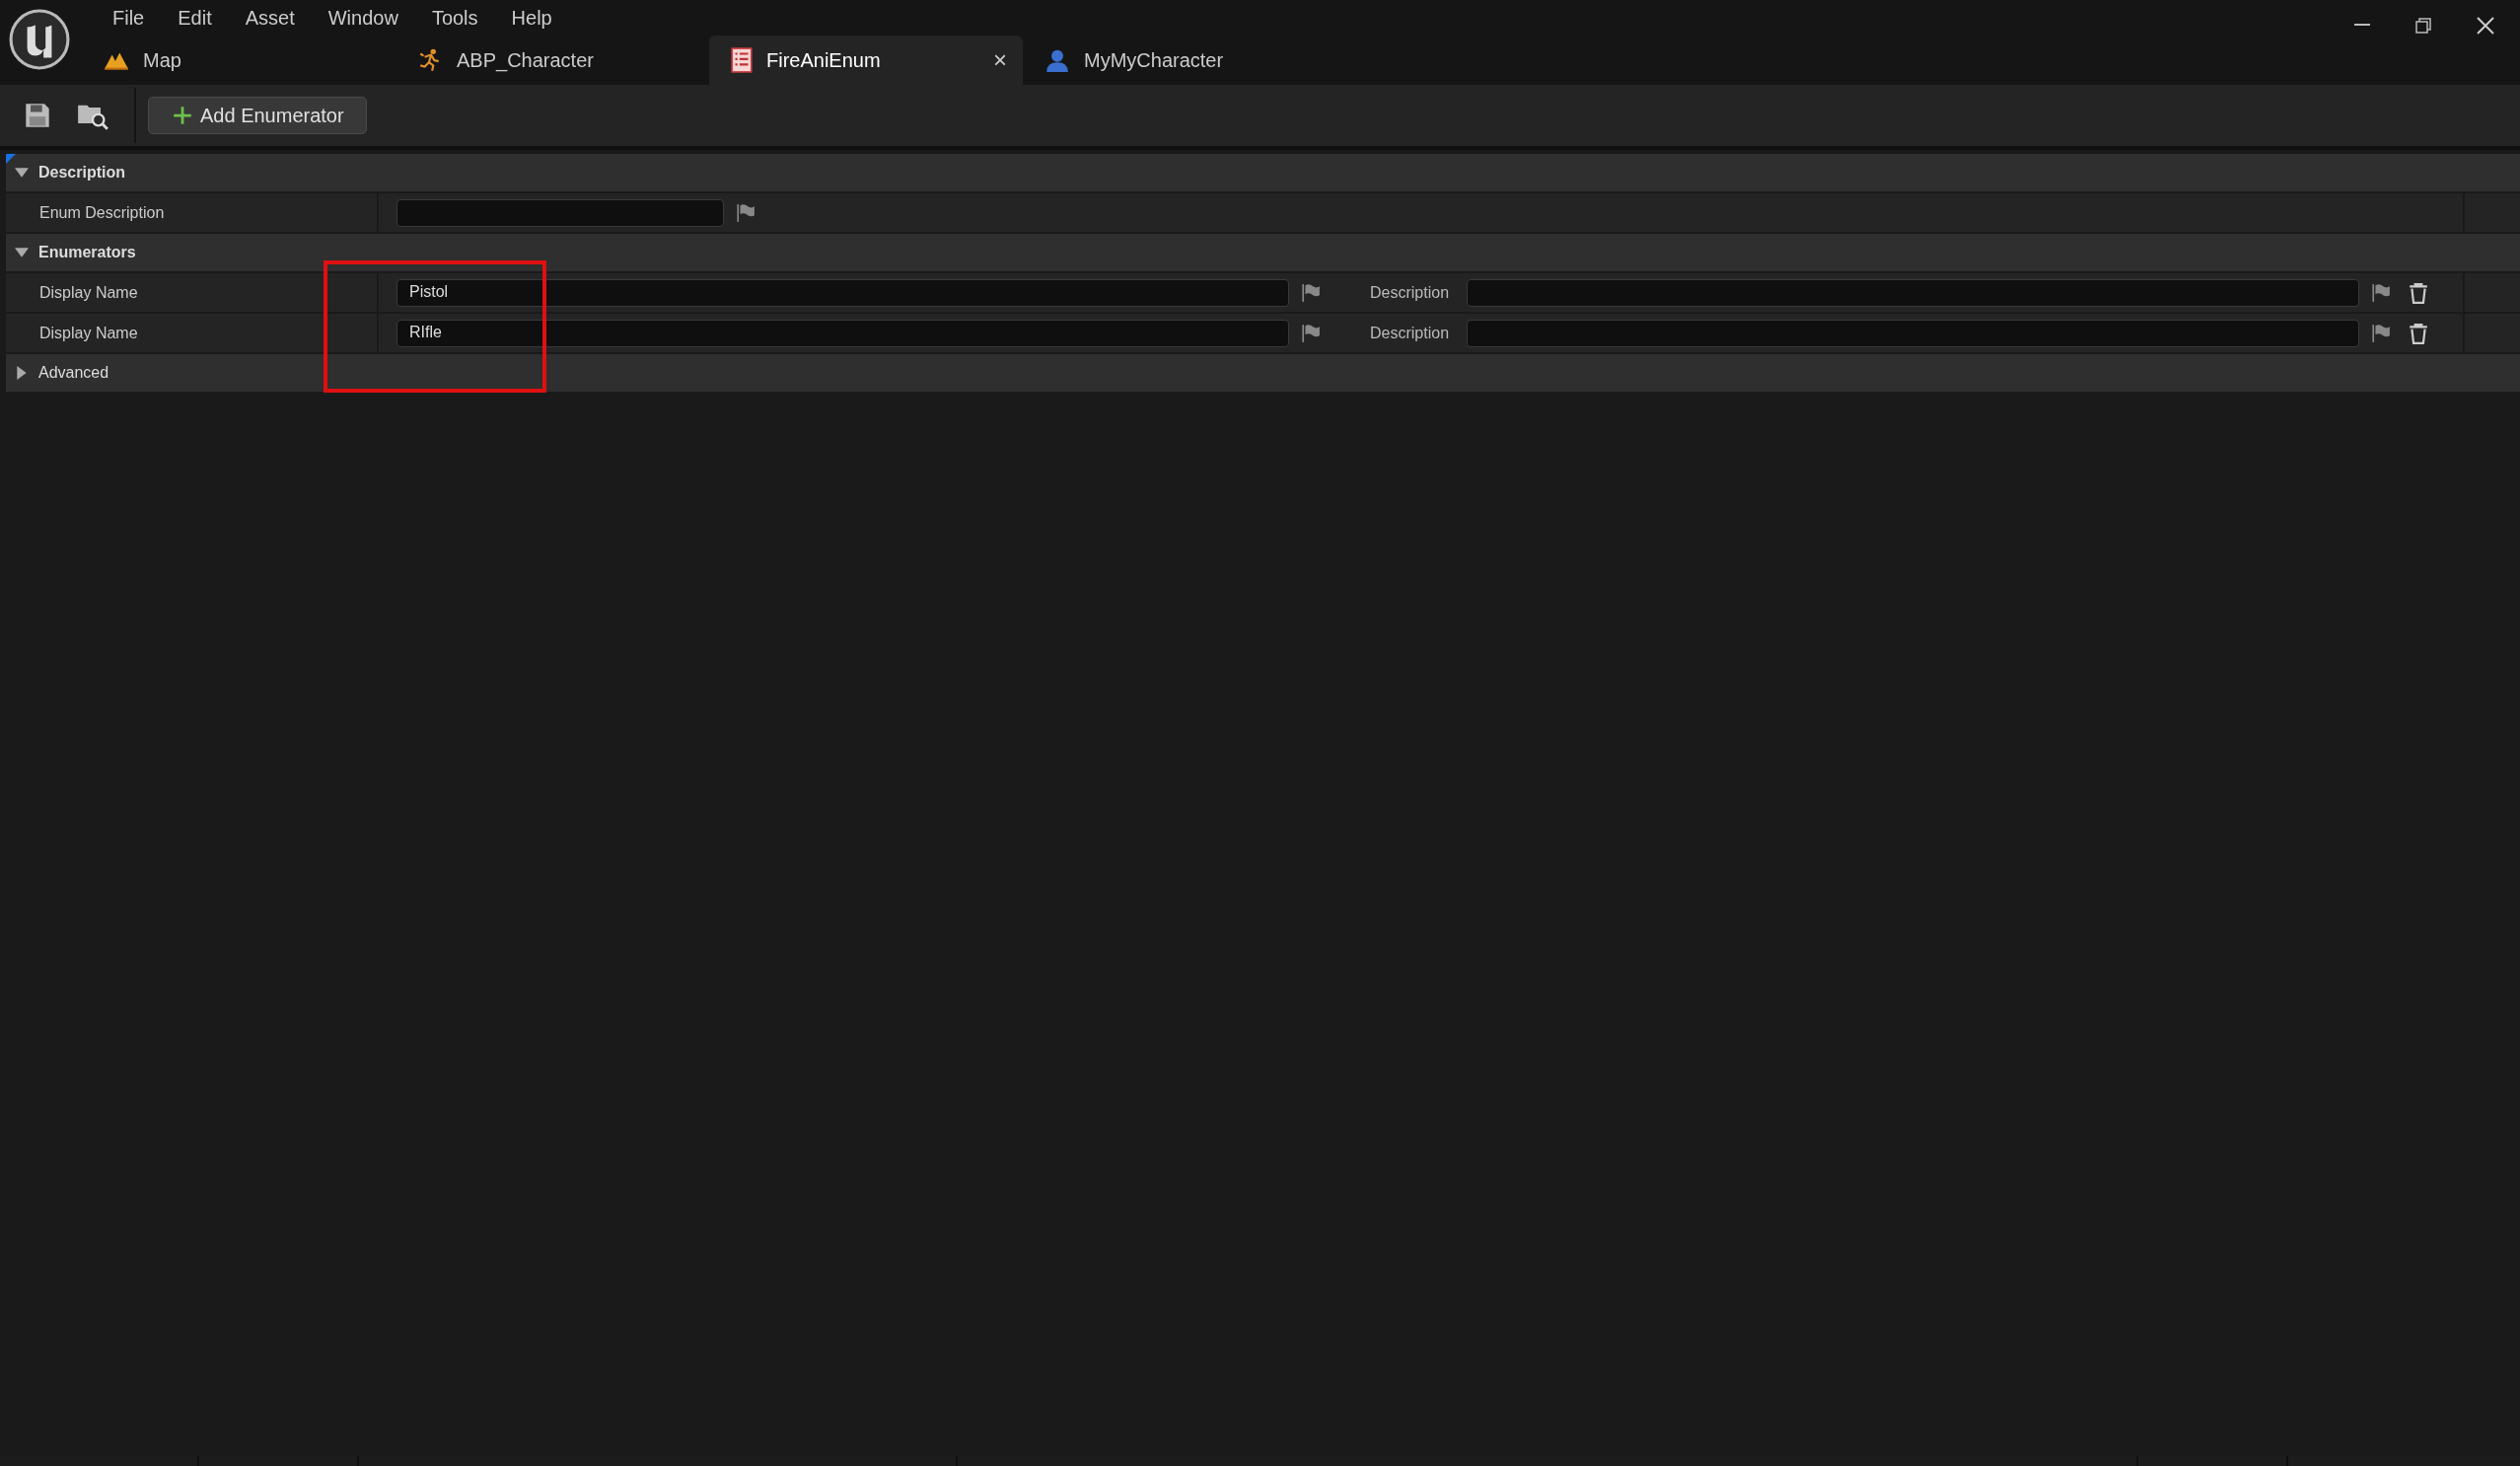 Image resolution: width=2520 pixels, height=1466 pixels. What do you see at coordinates (842, 333) in the screenshot?
I see `text-field: RIfle` at bounding box center [842, 333].